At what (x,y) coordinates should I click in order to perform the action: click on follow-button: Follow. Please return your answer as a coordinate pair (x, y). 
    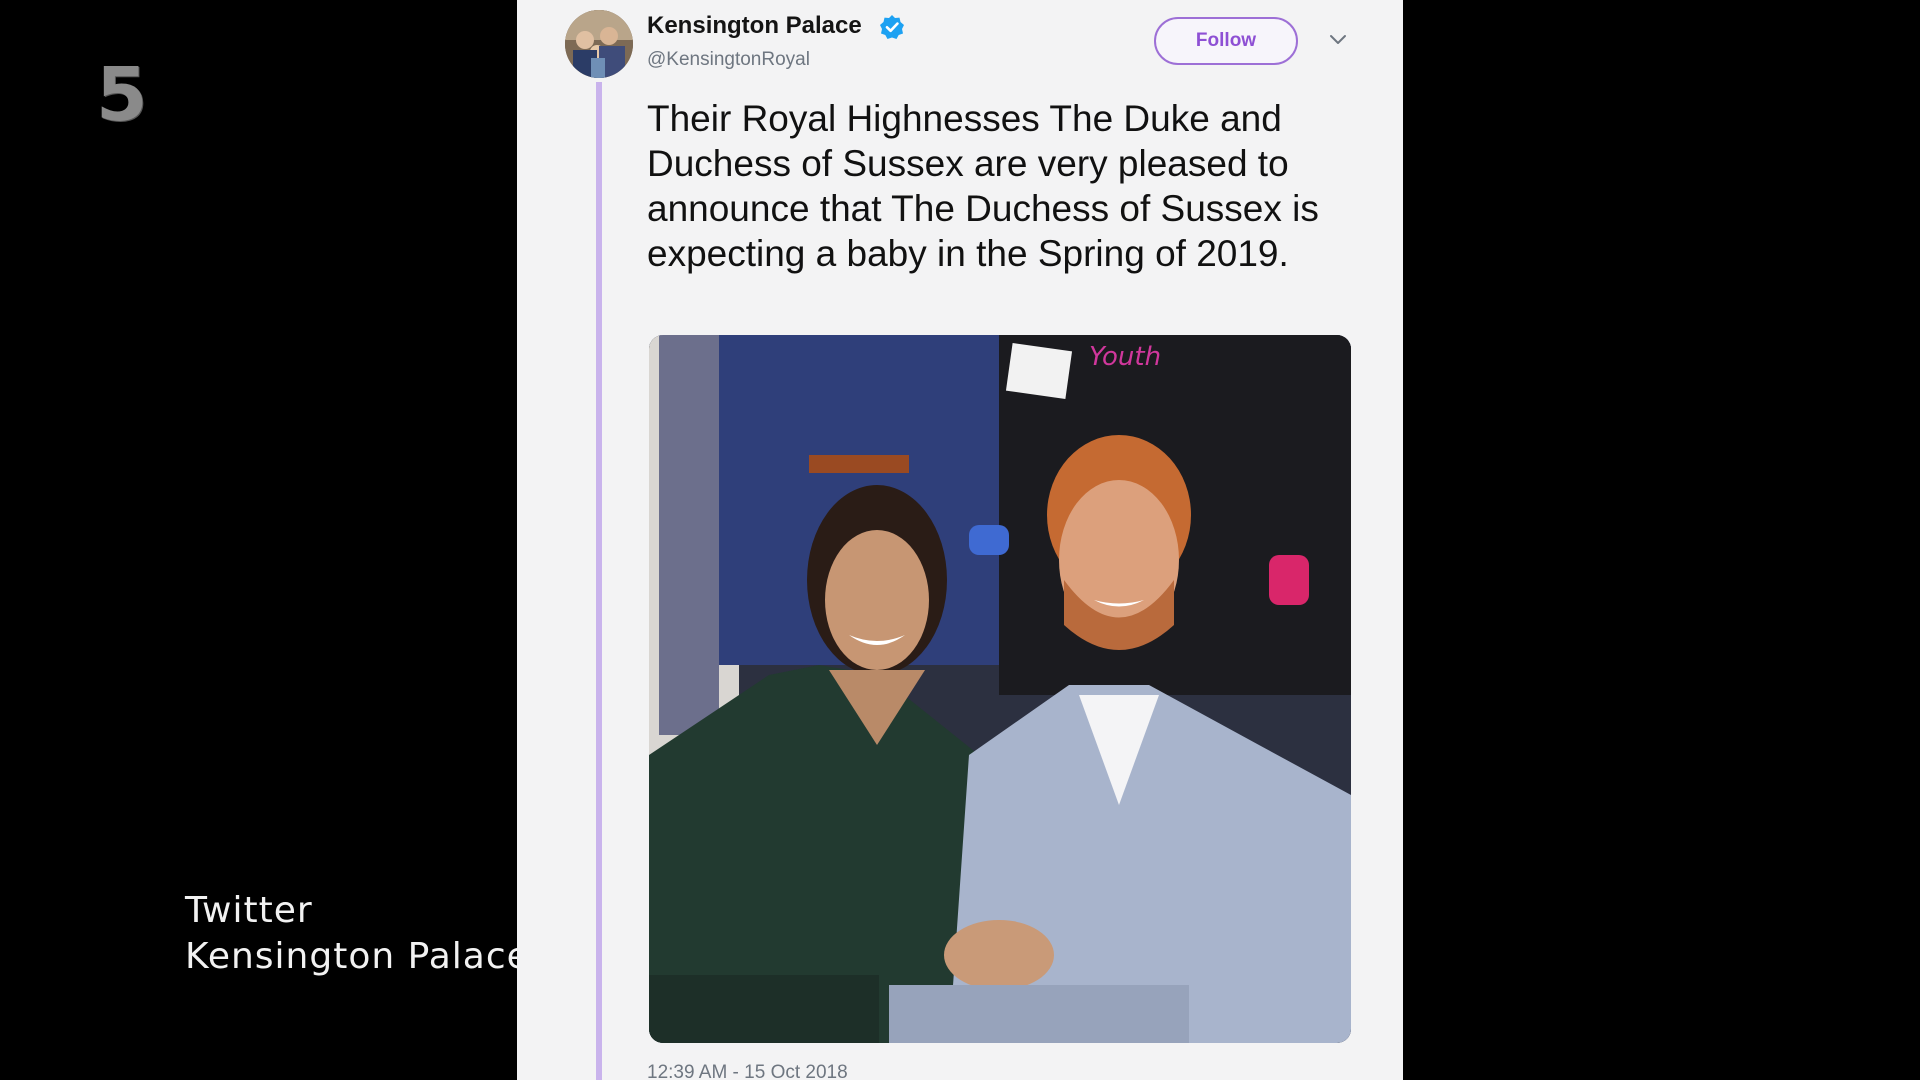
    Looking at the image, I should click on (1226, 41).